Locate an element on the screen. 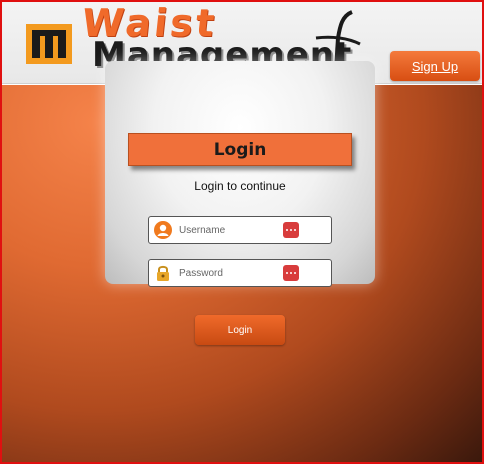  login-title: Login is located at coordinates (240, 149).